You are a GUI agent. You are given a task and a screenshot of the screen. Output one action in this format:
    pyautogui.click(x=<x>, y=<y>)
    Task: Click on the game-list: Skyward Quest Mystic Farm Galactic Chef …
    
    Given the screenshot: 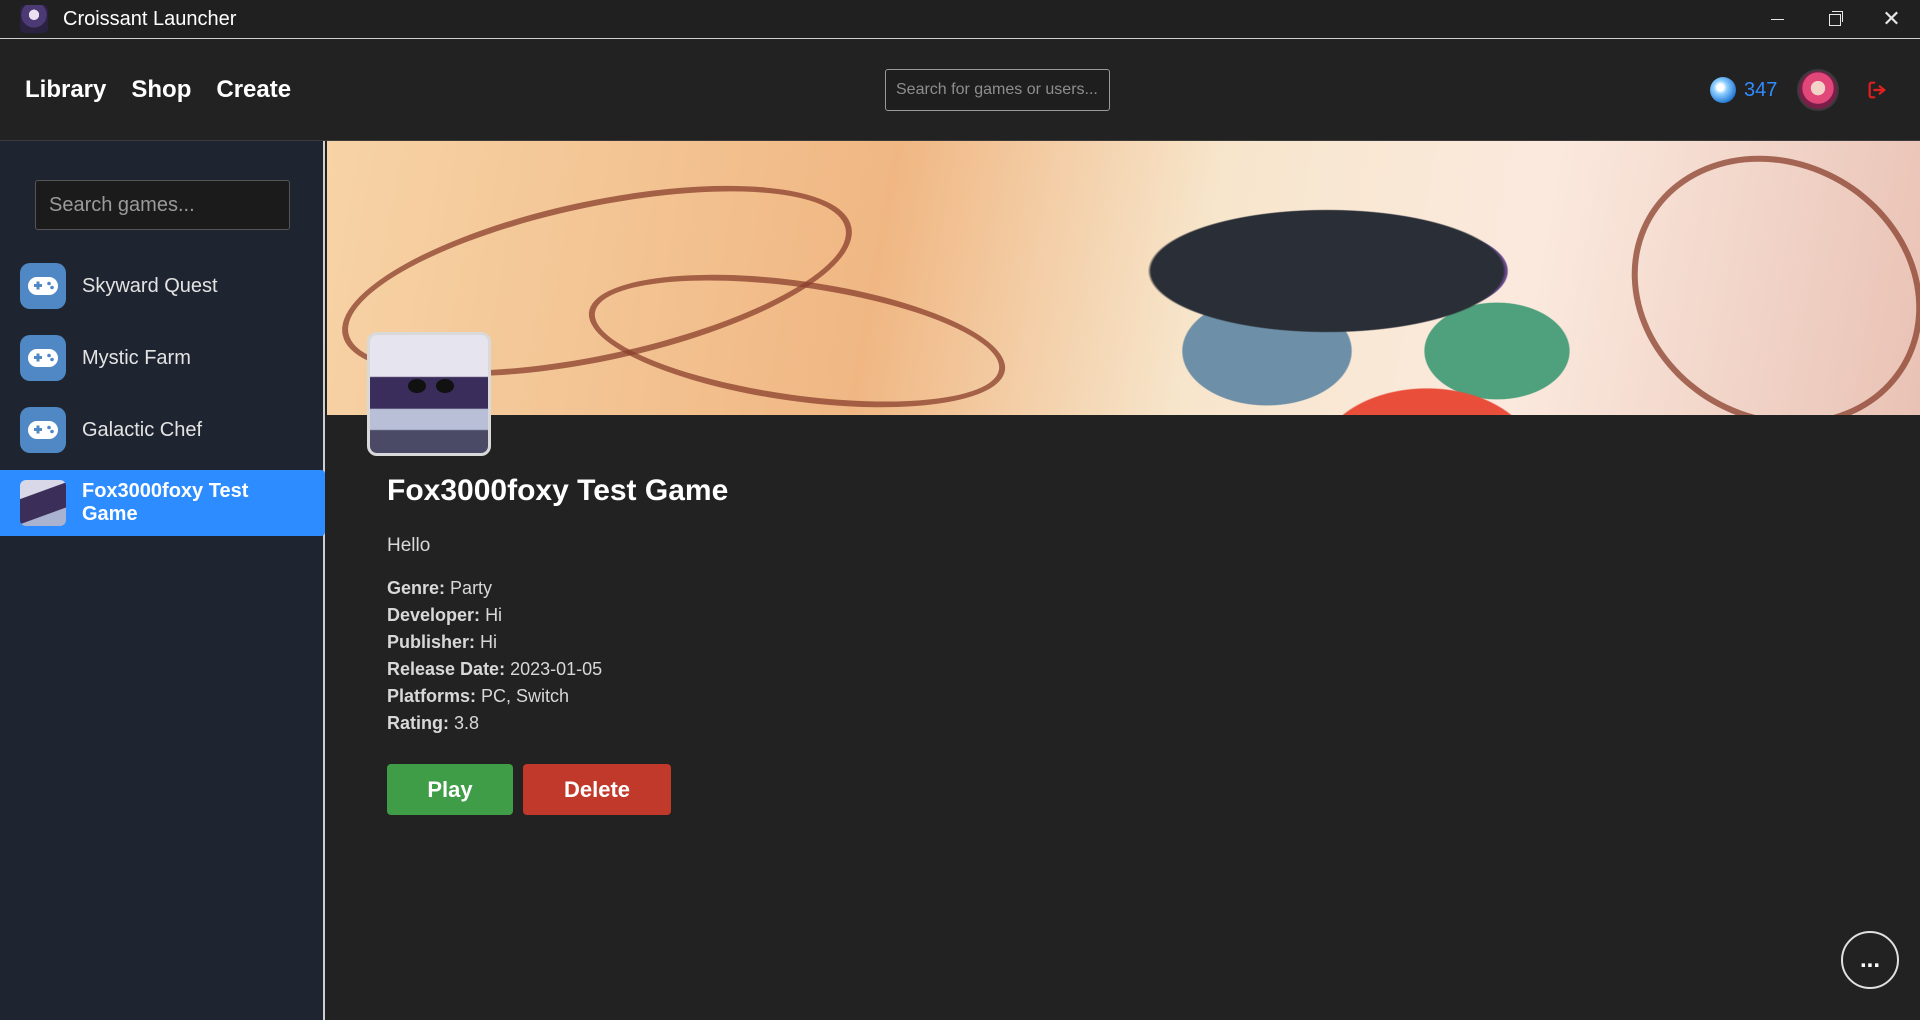 What is the action you would take?
    pyautogui.click(x=162, y=393)
    